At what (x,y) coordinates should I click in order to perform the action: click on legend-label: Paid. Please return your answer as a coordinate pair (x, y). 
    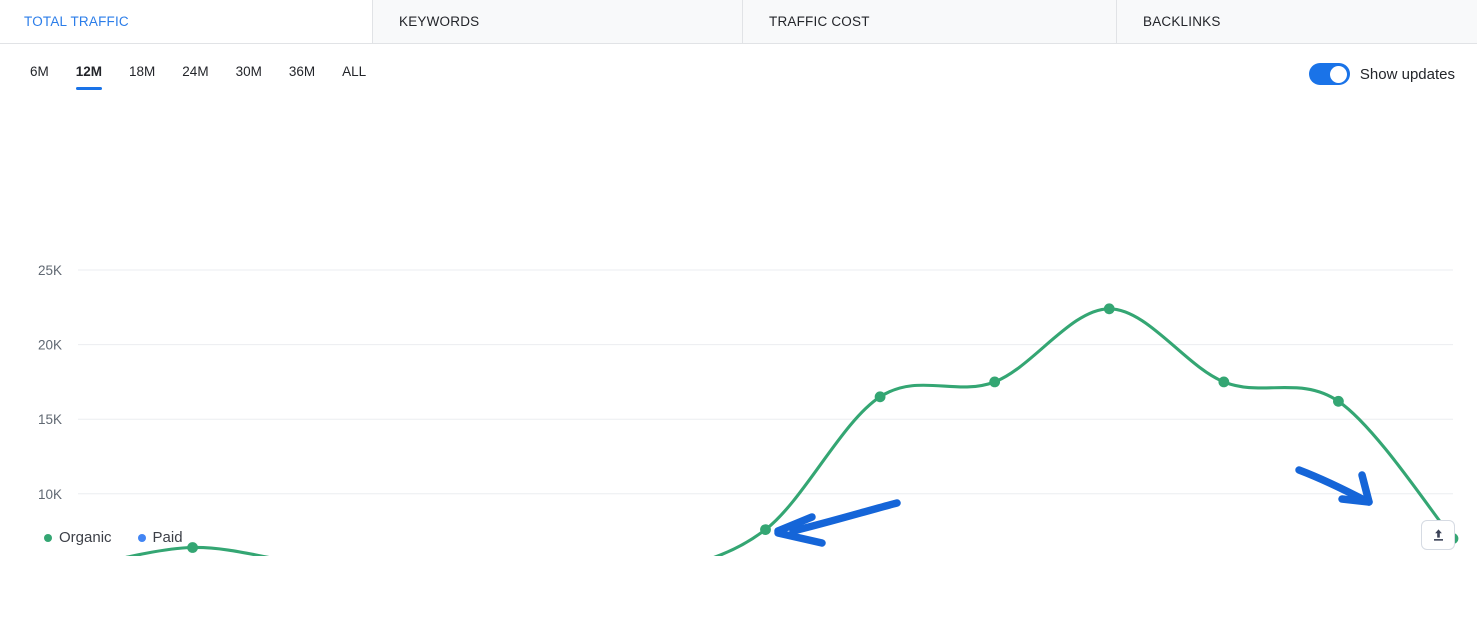
    Looking at the image, I should click on (167, 537).